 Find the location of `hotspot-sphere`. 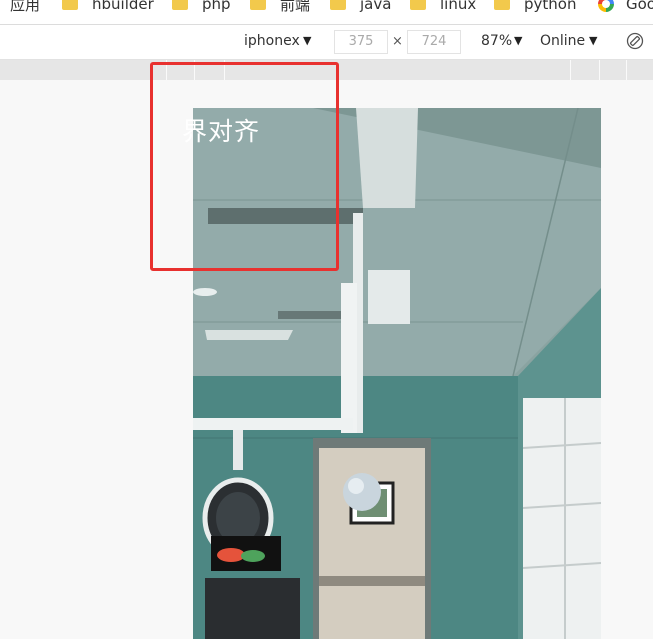

hotspot-sphere is located at coordinates (362, 492).